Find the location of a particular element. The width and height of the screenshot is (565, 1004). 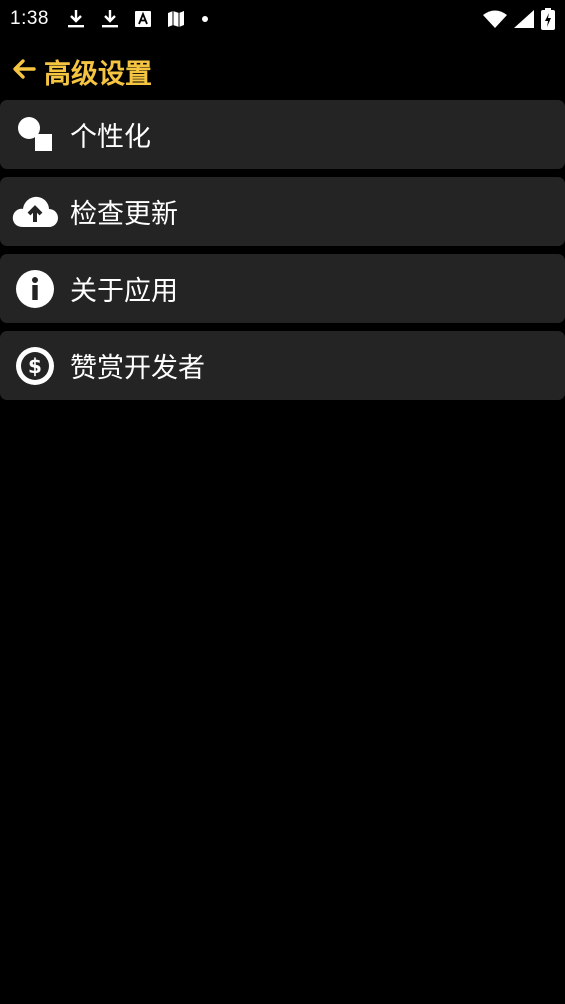

arrow-left-icon is located at coordinates (24, 71).